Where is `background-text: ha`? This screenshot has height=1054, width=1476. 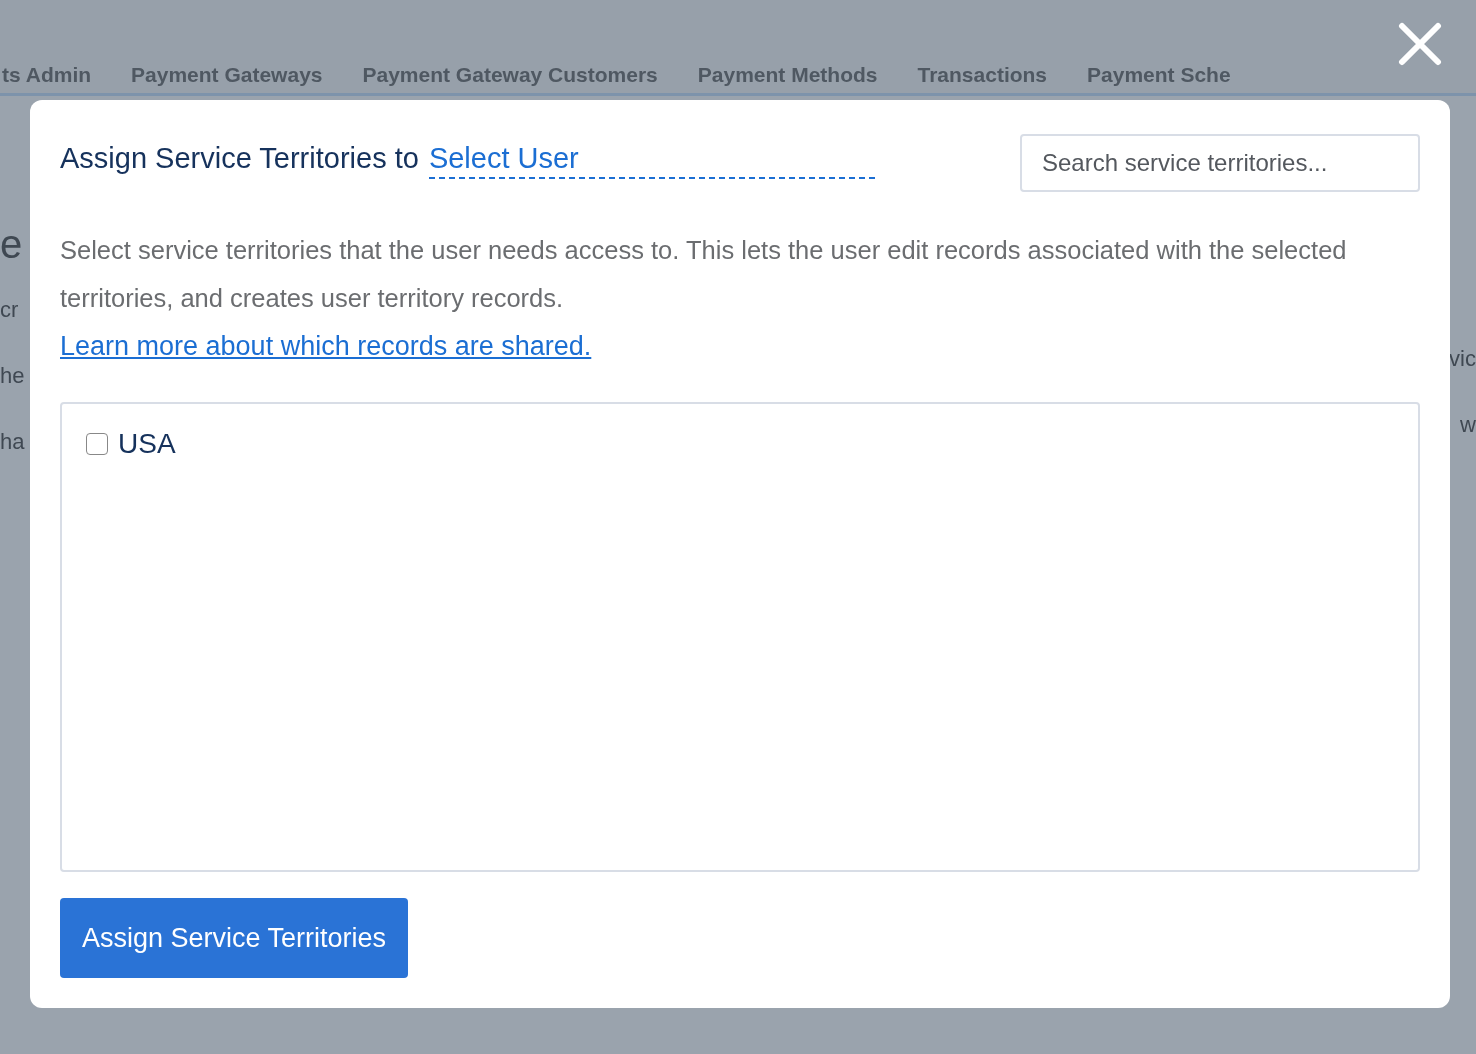 background-text: ha is located at coordinates (13, 442).